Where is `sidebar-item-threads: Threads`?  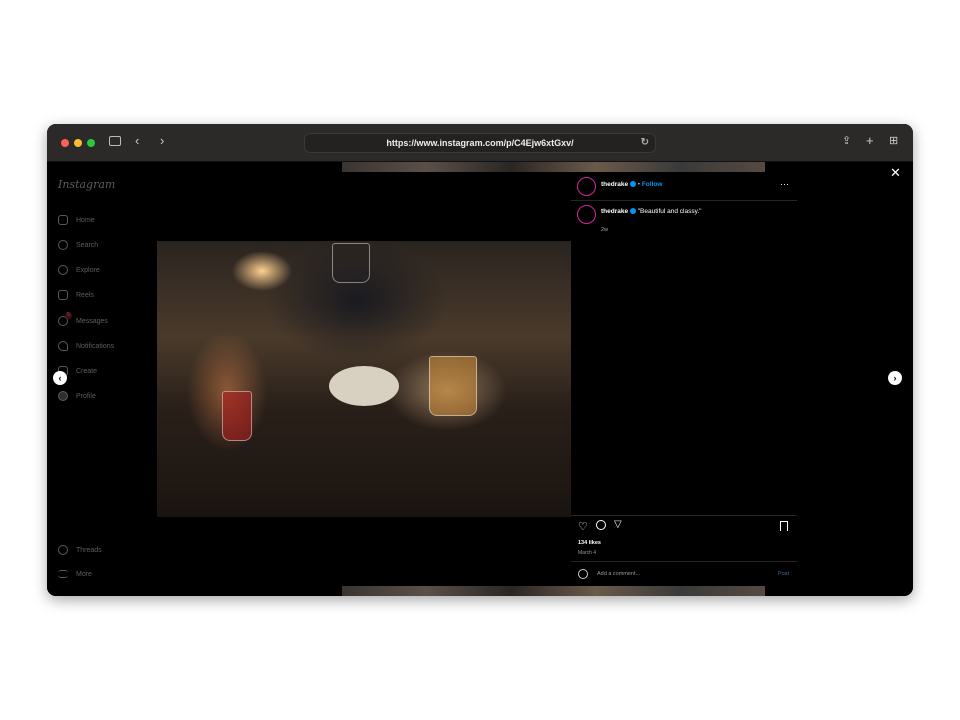
sidebar-item-threads: Threads is located at coordinates (80, 550).